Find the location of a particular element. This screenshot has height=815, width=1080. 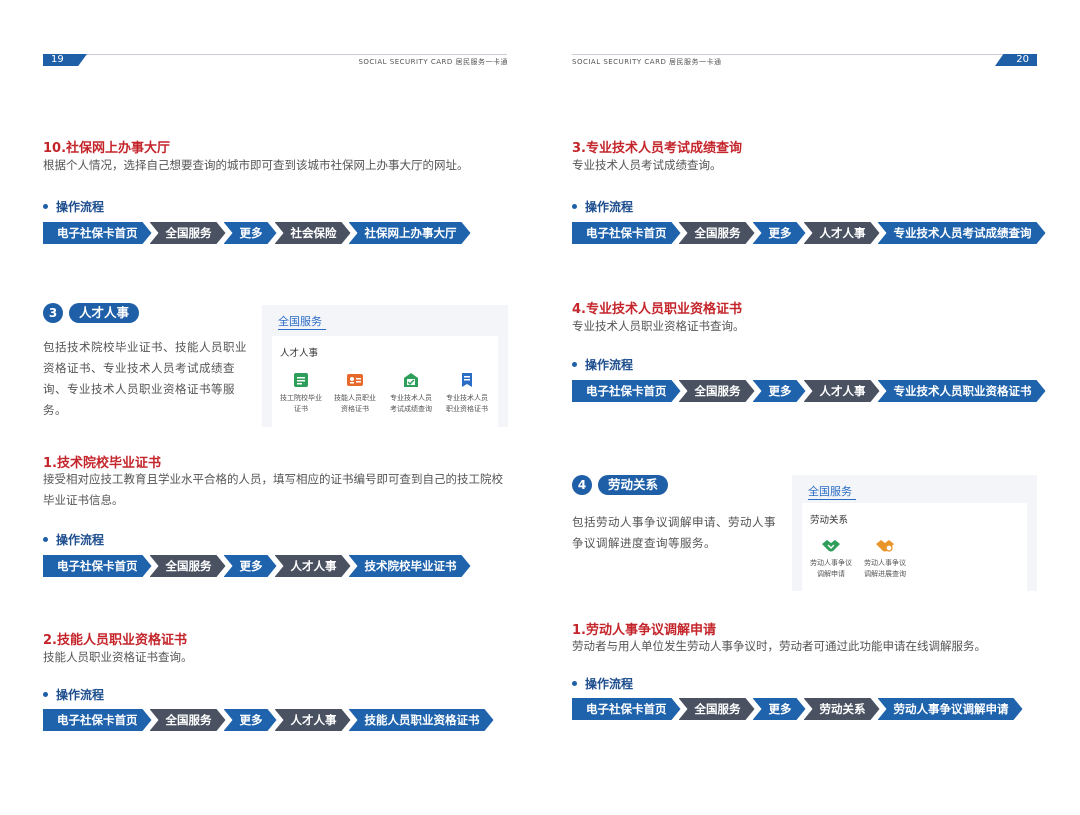

item1b-flow: 电子社保卡首页 全国服务 更多 劳动关系 劳动人事争议调解申请 is located at coordinates (796, 709).